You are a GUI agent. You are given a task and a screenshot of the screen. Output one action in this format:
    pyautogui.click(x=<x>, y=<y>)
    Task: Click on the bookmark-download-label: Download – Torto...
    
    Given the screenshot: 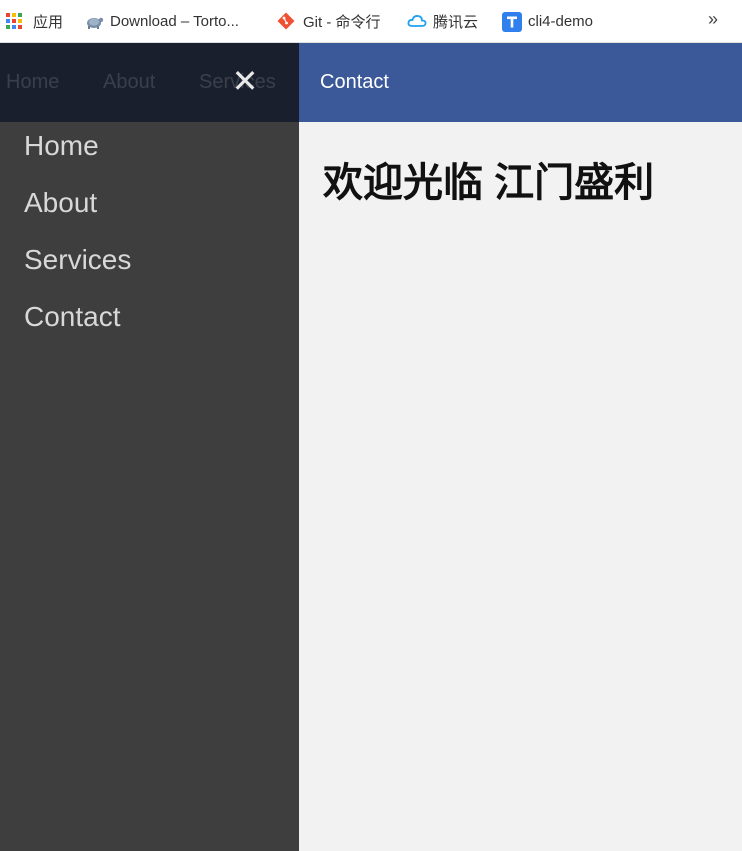 What is the action you would take?
    pyautogui.click(x=174, y=21)
    